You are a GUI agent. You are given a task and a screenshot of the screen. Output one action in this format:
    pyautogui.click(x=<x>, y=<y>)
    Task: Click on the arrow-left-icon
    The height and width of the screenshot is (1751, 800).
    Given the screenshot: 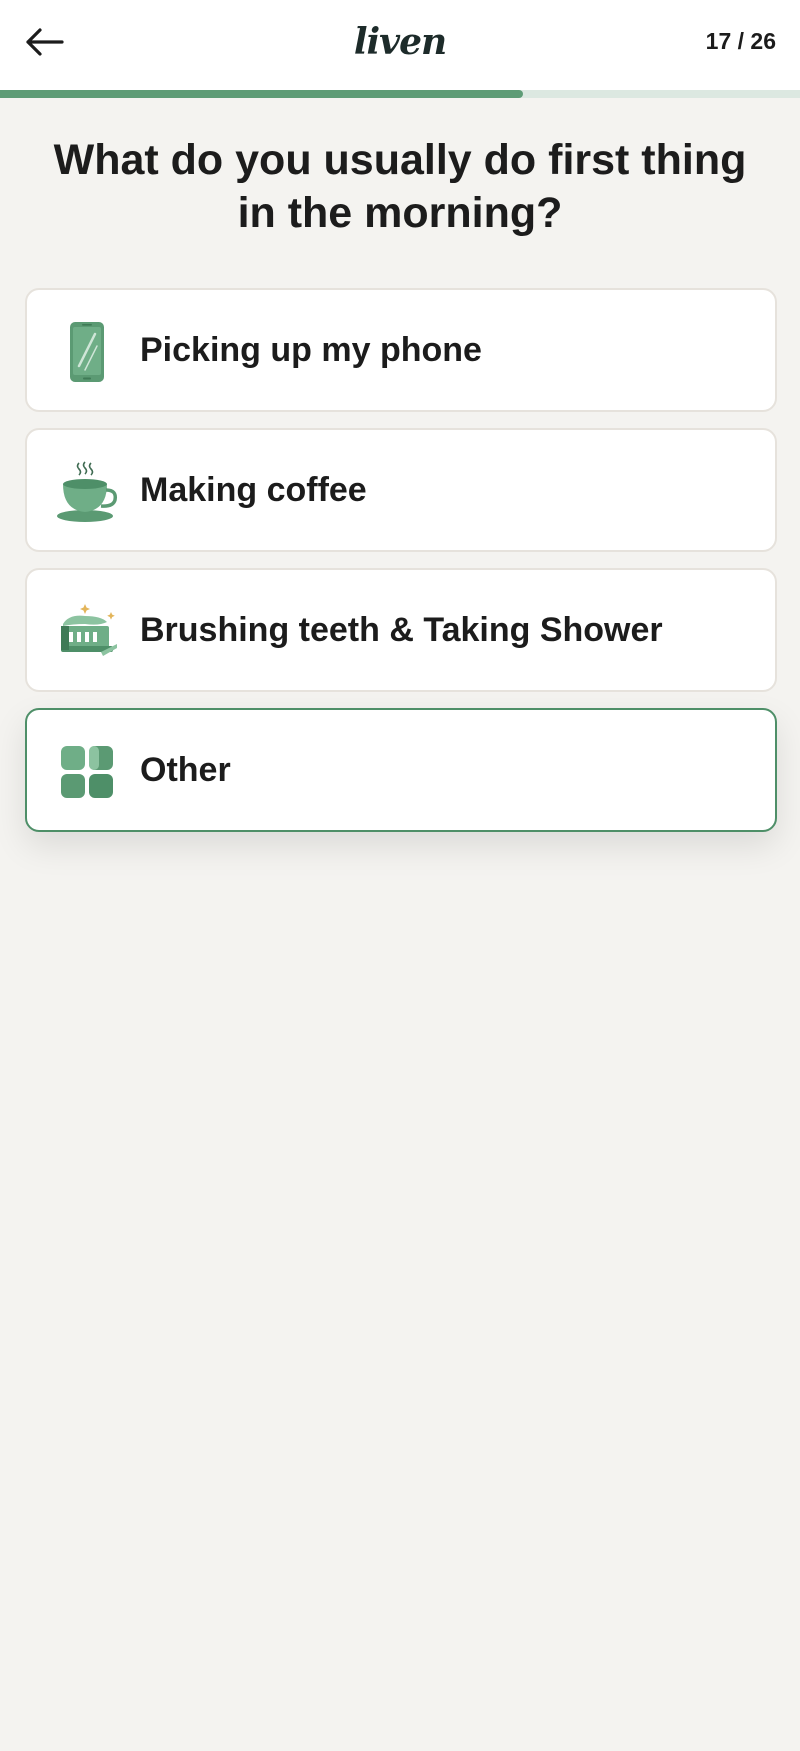 What is the action you would take?
    pyautogui.click(x=45, y=42)
    